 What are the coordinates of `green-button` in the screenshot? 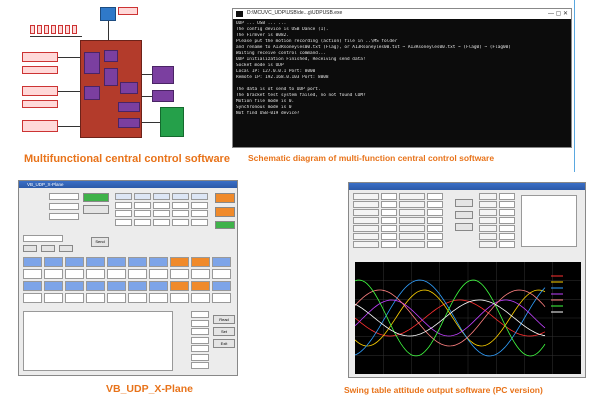 It's located at (225, 225).